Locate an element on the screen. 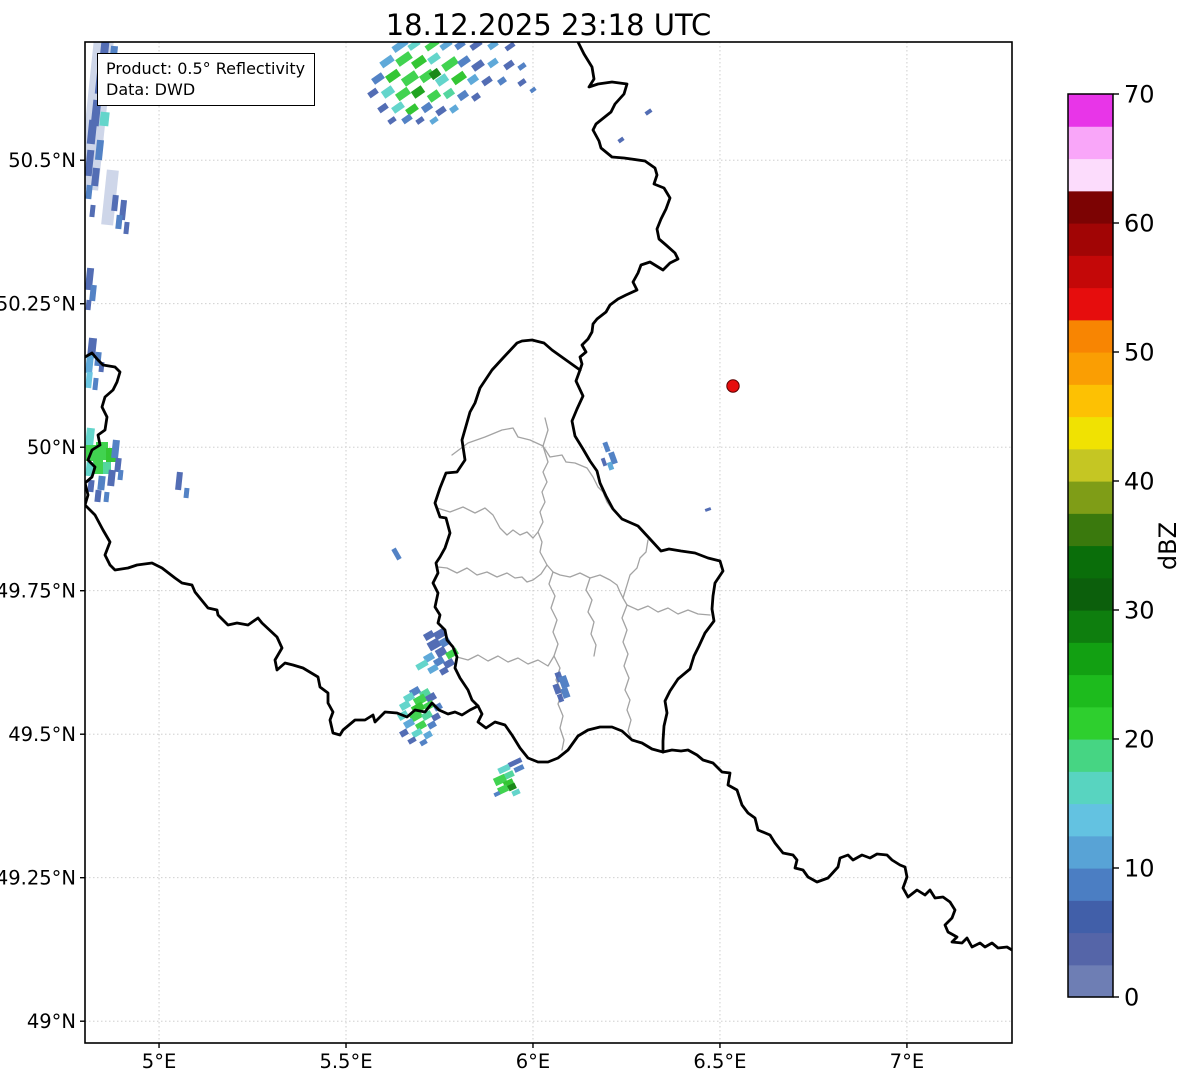 The height and width of the screenshot is (1081, 1202). x-tick-label: 5°E is located at coordinates (159, 1061).